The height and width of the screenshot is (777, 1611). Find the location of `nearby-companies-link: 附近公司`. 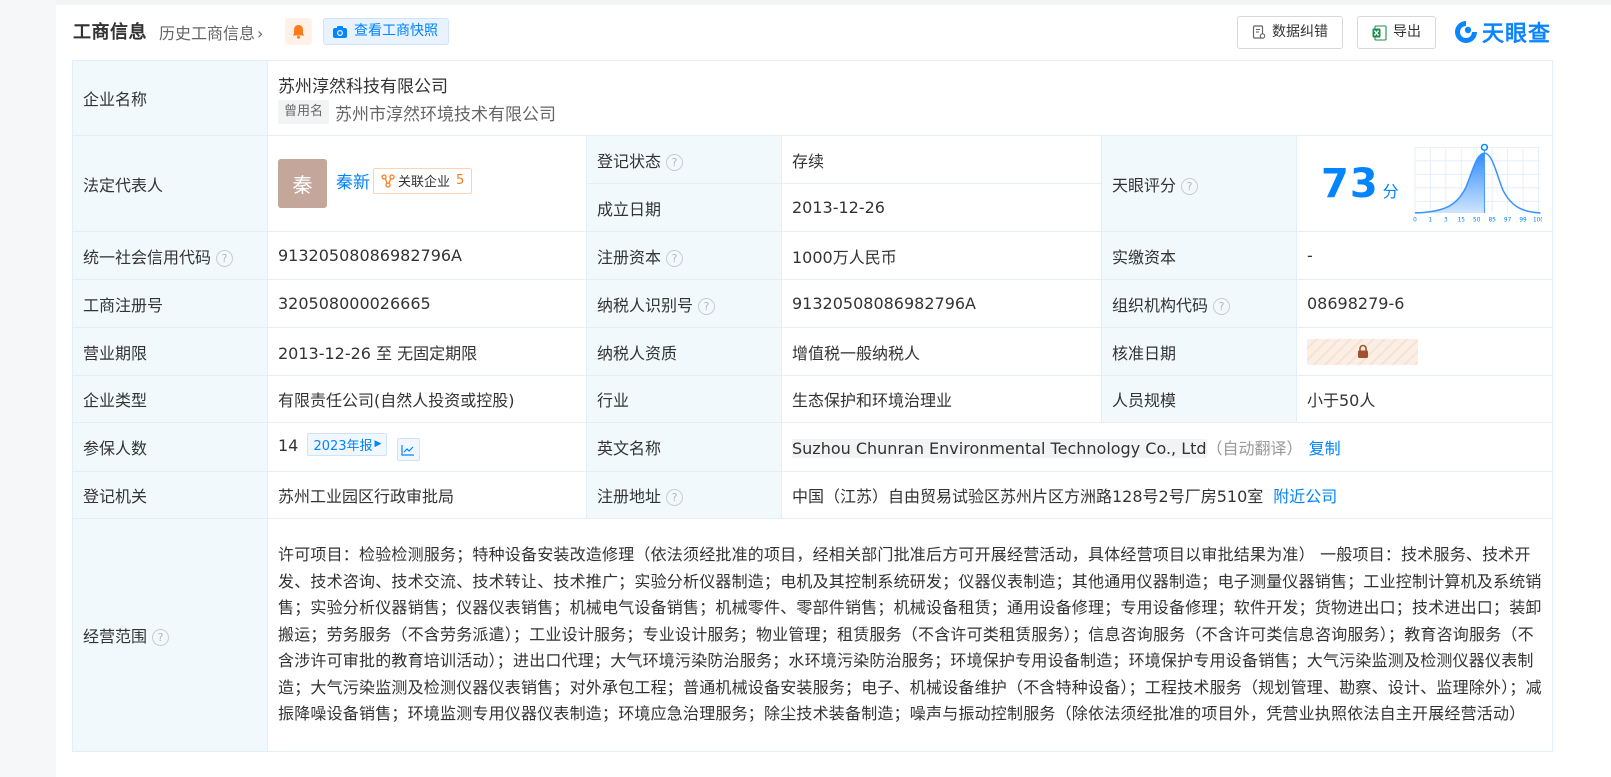

nearby-companies-link: 附近公司 is located at coordinates (1305, 496).